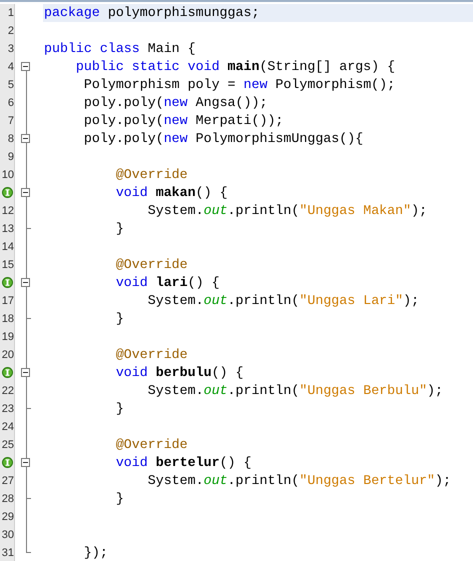 This screenshot has width=473, height=561. What do you see at coordinates (11, 121) in the screenshot?
I see `line-number: 7` at bounding box center [11, 121].